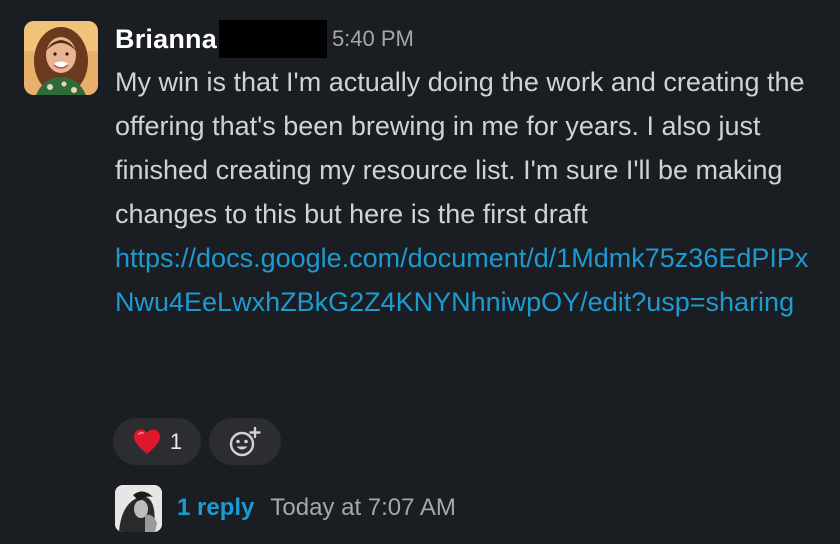  I want to click on thread-summary: 1 reply Today at 7:07 AM, so click(285, 508).